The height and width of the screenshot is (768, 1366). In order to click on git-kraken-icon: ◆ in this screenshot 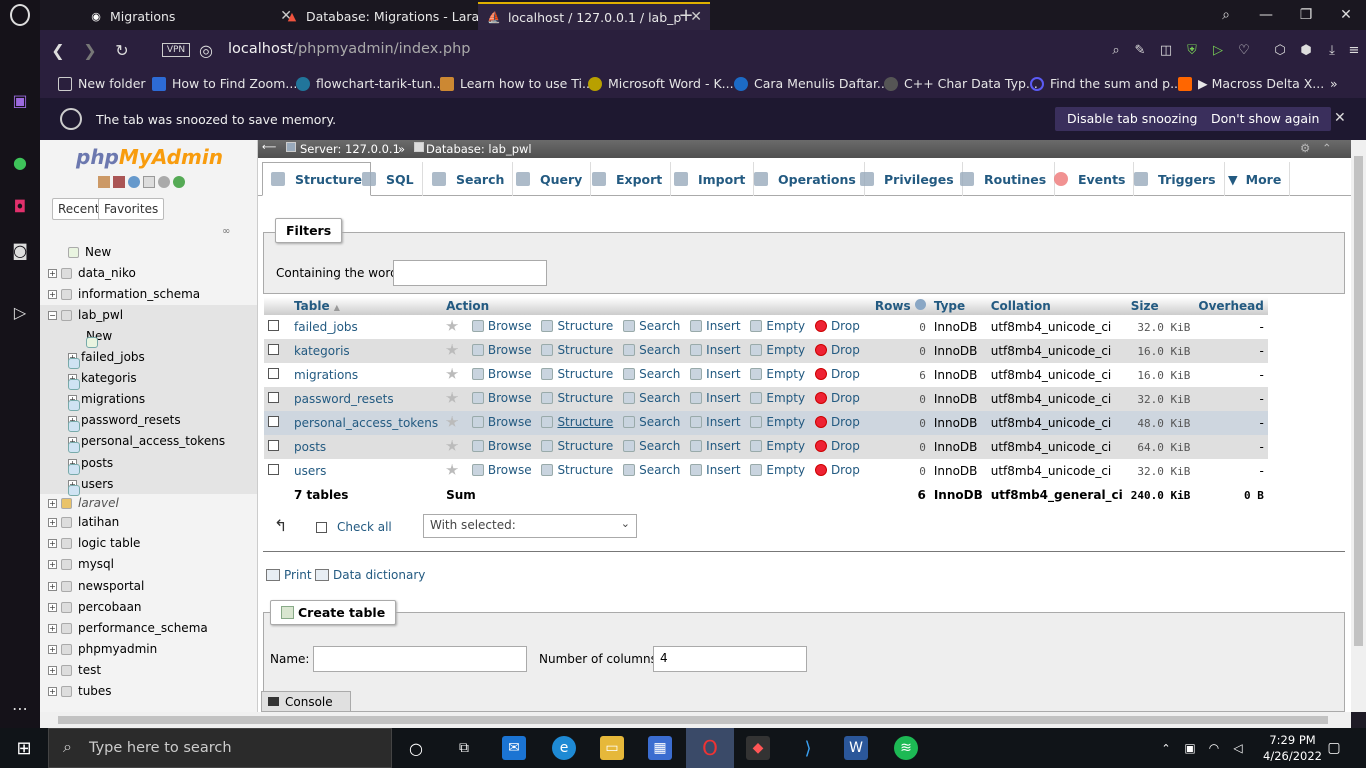, I will do `click(758, 748)`.